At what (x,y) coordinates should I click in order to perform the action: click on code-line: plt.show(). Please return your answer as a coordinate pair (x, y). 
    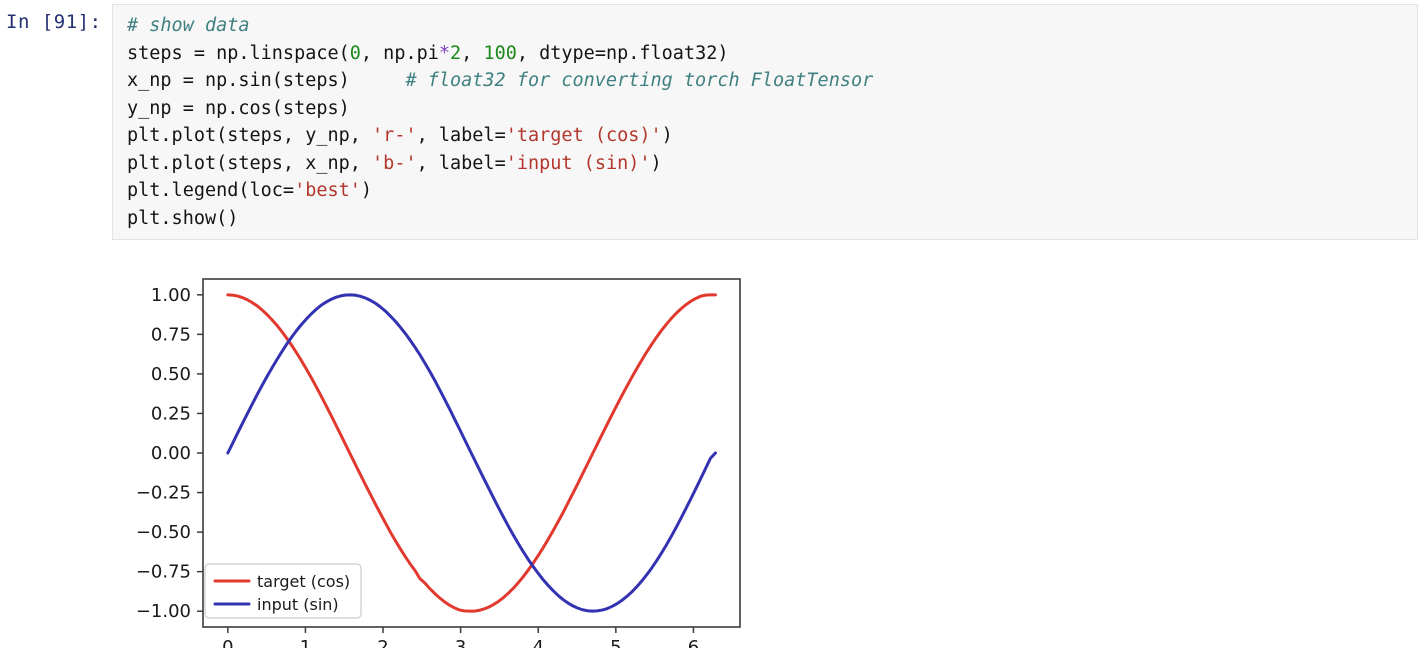
    Looking at the image, I should click on (500, 219).